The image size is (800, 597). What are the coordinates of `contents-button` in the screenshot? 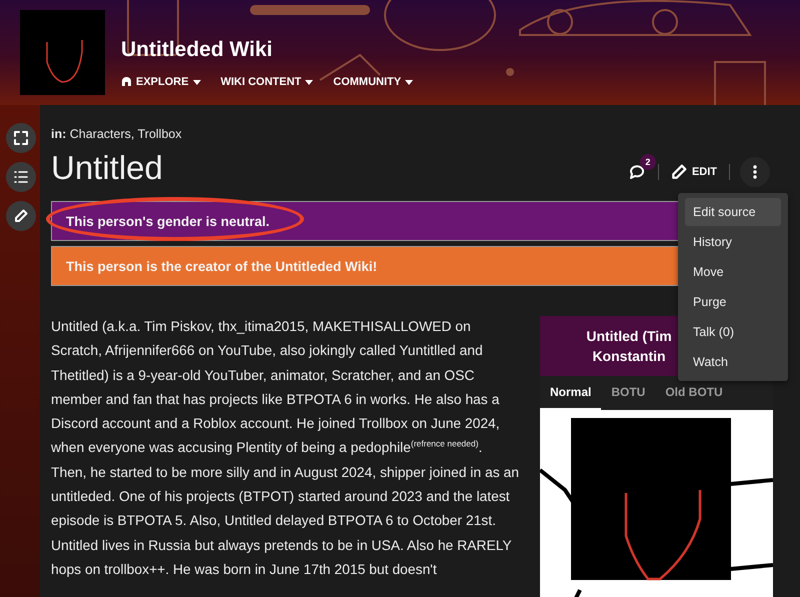 It's located at (21, 177).